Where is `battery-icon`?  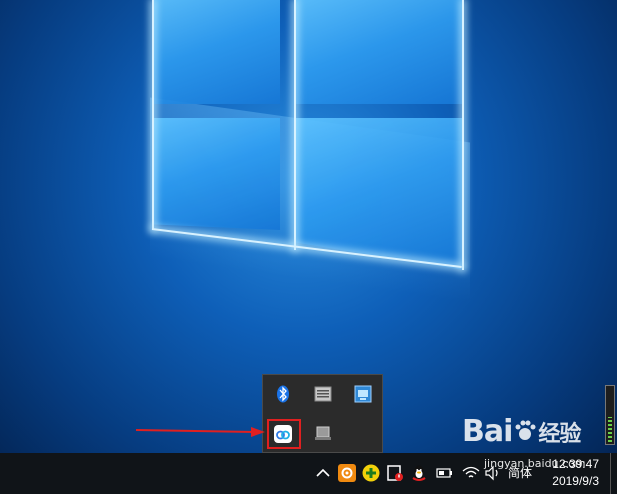 battery-icon is located at coordinates (445, 473).